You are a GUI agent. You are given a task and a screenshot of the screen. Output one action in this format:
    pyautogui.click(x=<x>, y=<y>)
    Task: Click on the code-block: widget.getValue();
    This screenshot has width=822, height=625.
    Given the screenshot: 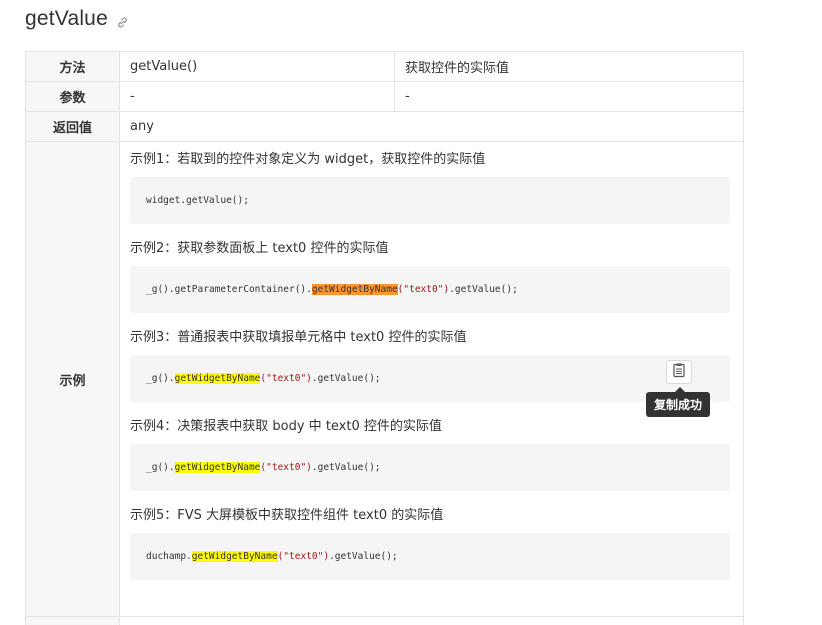 What is the action you would take?
    pyautogui.click(x=430, y=200)
    